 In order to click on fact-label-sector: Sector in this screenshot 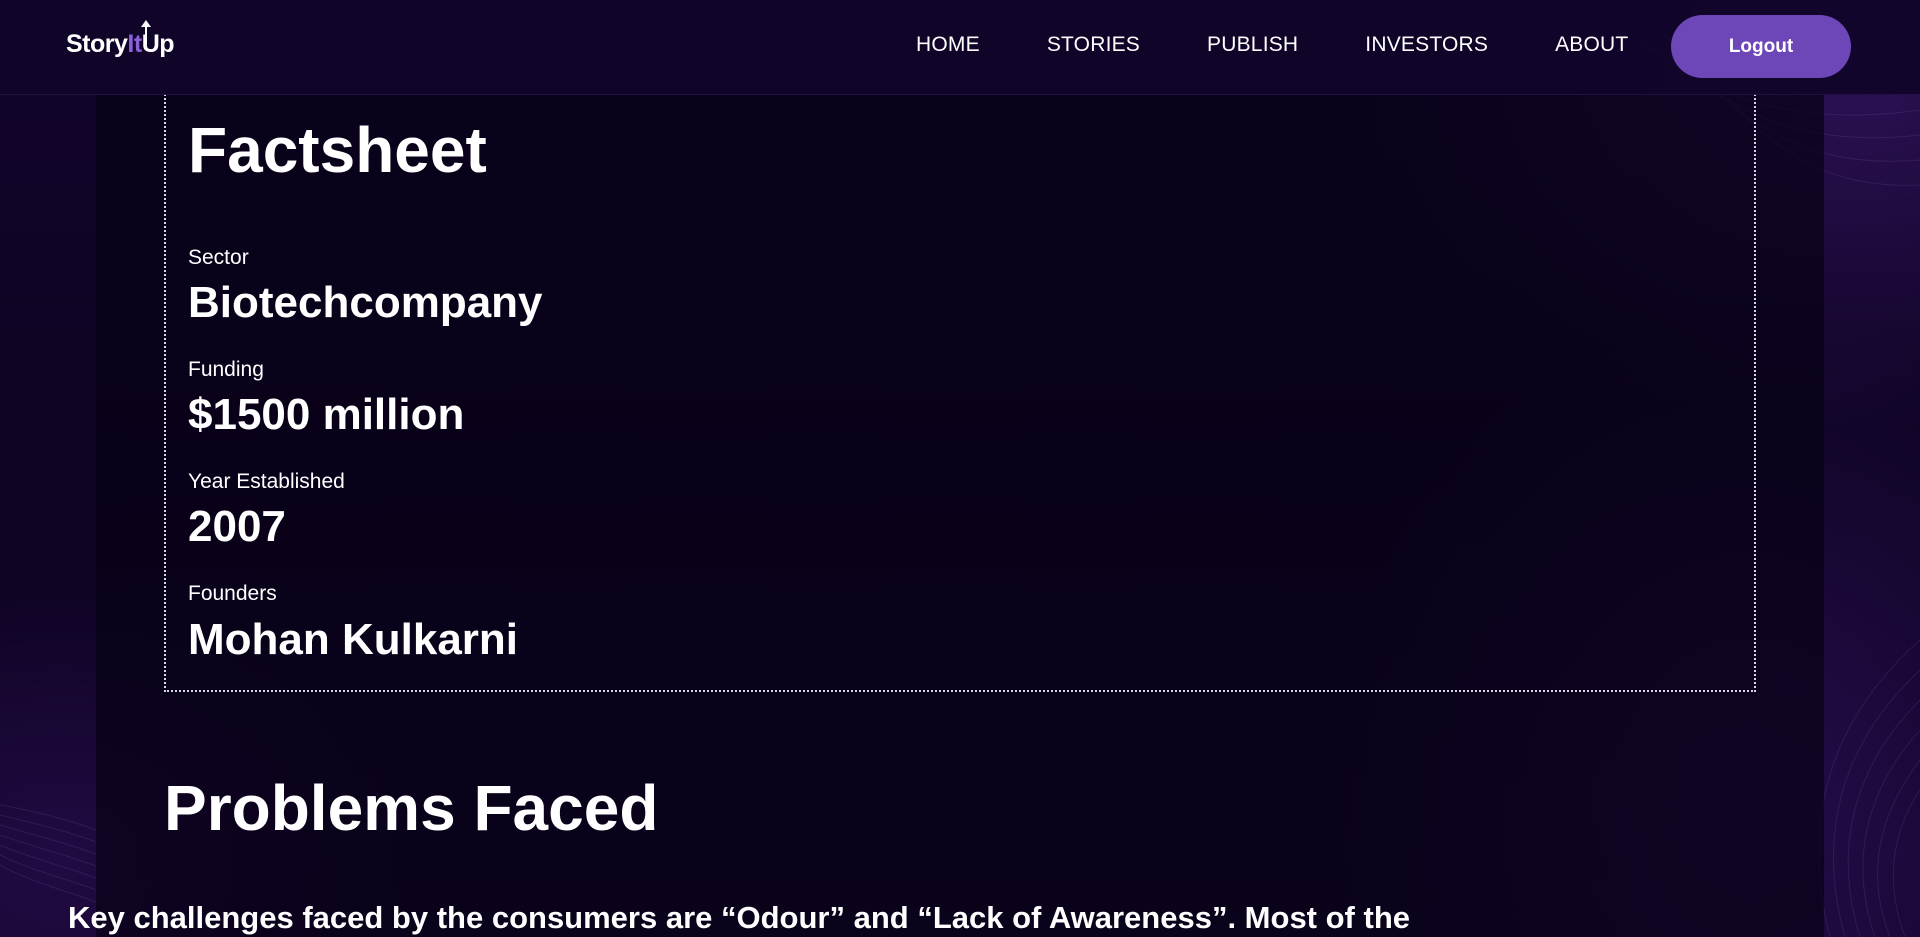, I will do `click(218, 257)`.